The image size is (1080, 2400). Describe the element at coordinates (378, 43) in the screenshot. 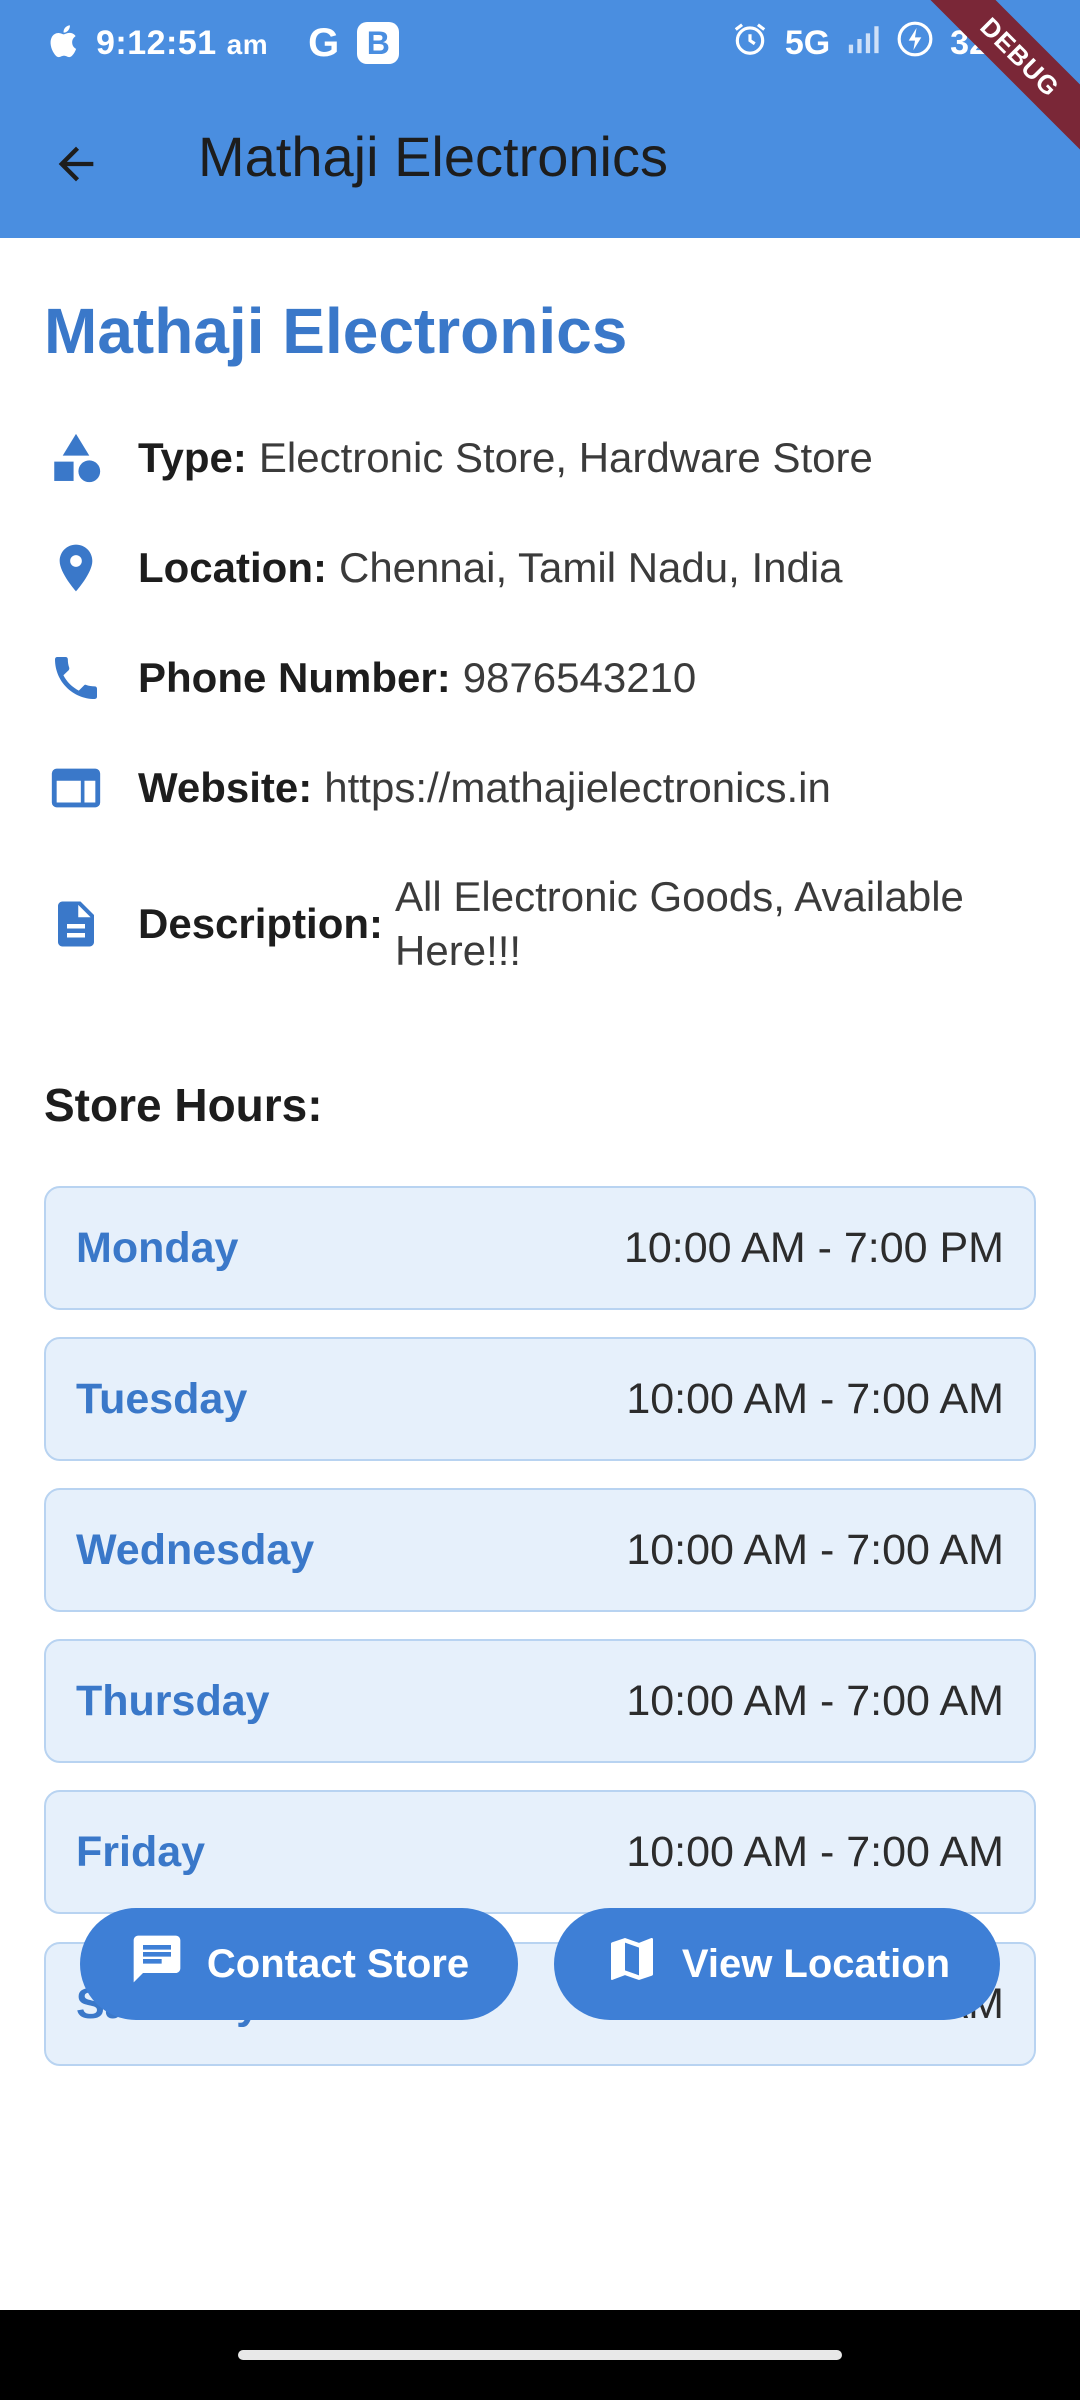

I see `b-app-icon: B` at that location.